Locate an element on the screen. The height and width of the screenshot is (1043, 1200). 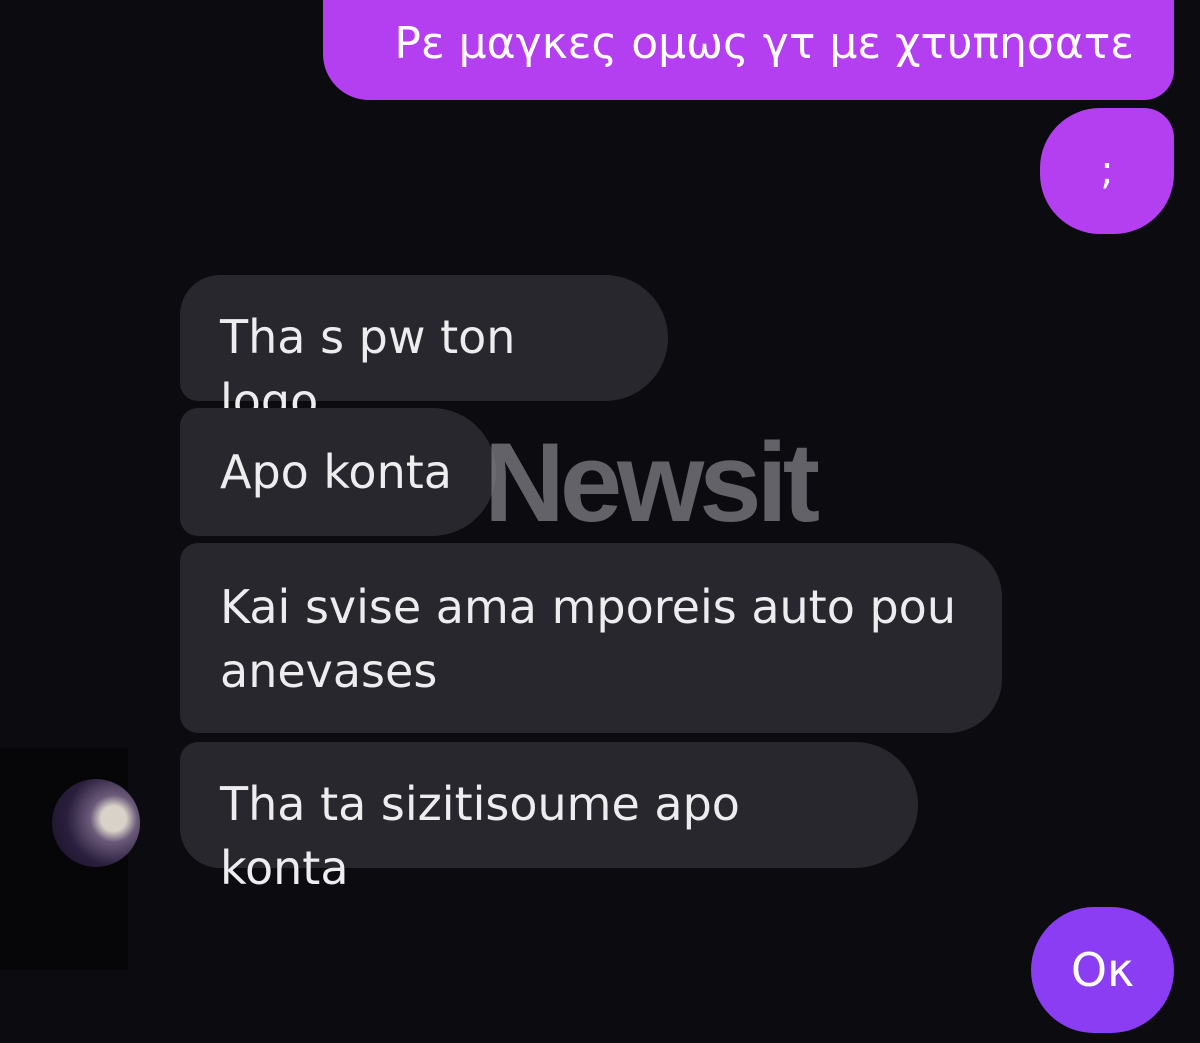
message-bubble-received: Kai svise ama mporeis auto pou anevases is located at coordinates (591, 638).